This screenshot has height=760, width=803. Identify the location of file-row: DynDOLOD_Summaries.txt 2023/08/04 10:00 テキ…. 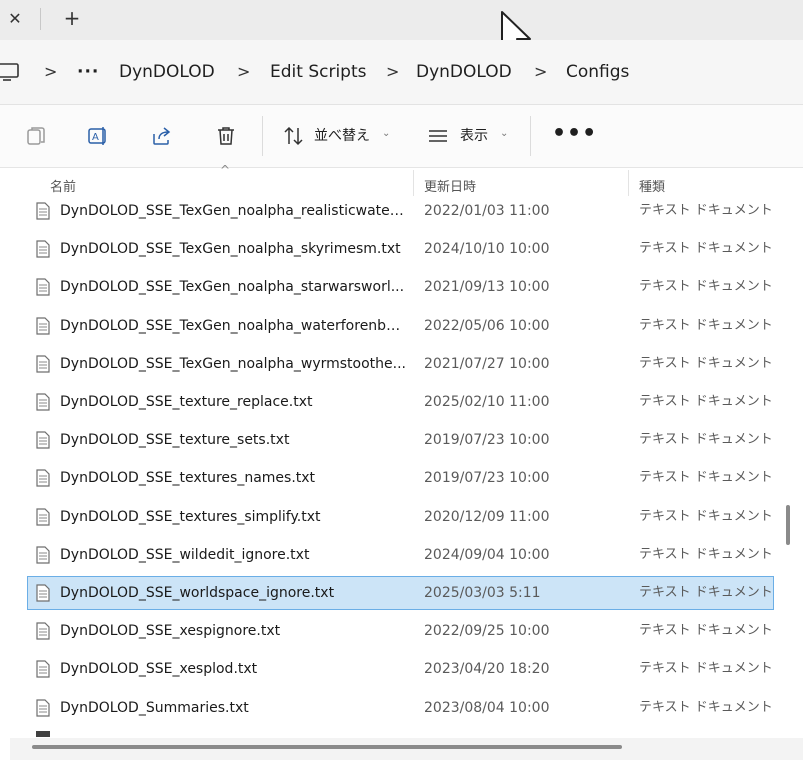
(400, 708).